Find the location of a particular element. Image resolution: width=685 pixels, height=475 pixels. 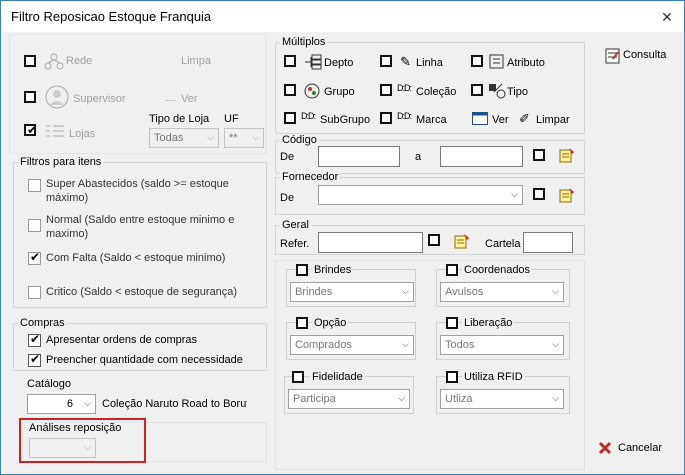

fornecedor-de-label: De is located at coordinates (287, 198).